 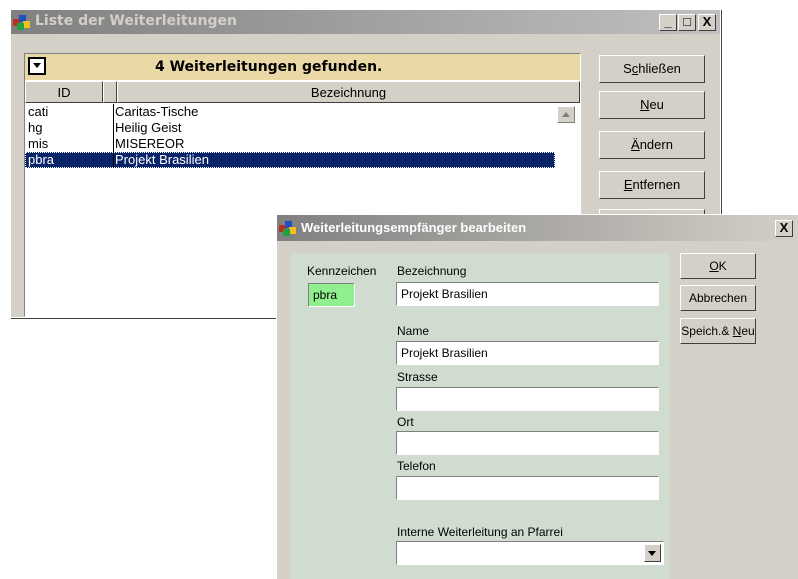 I want to click on column-header-id: ID, so click(x=64, y=92).